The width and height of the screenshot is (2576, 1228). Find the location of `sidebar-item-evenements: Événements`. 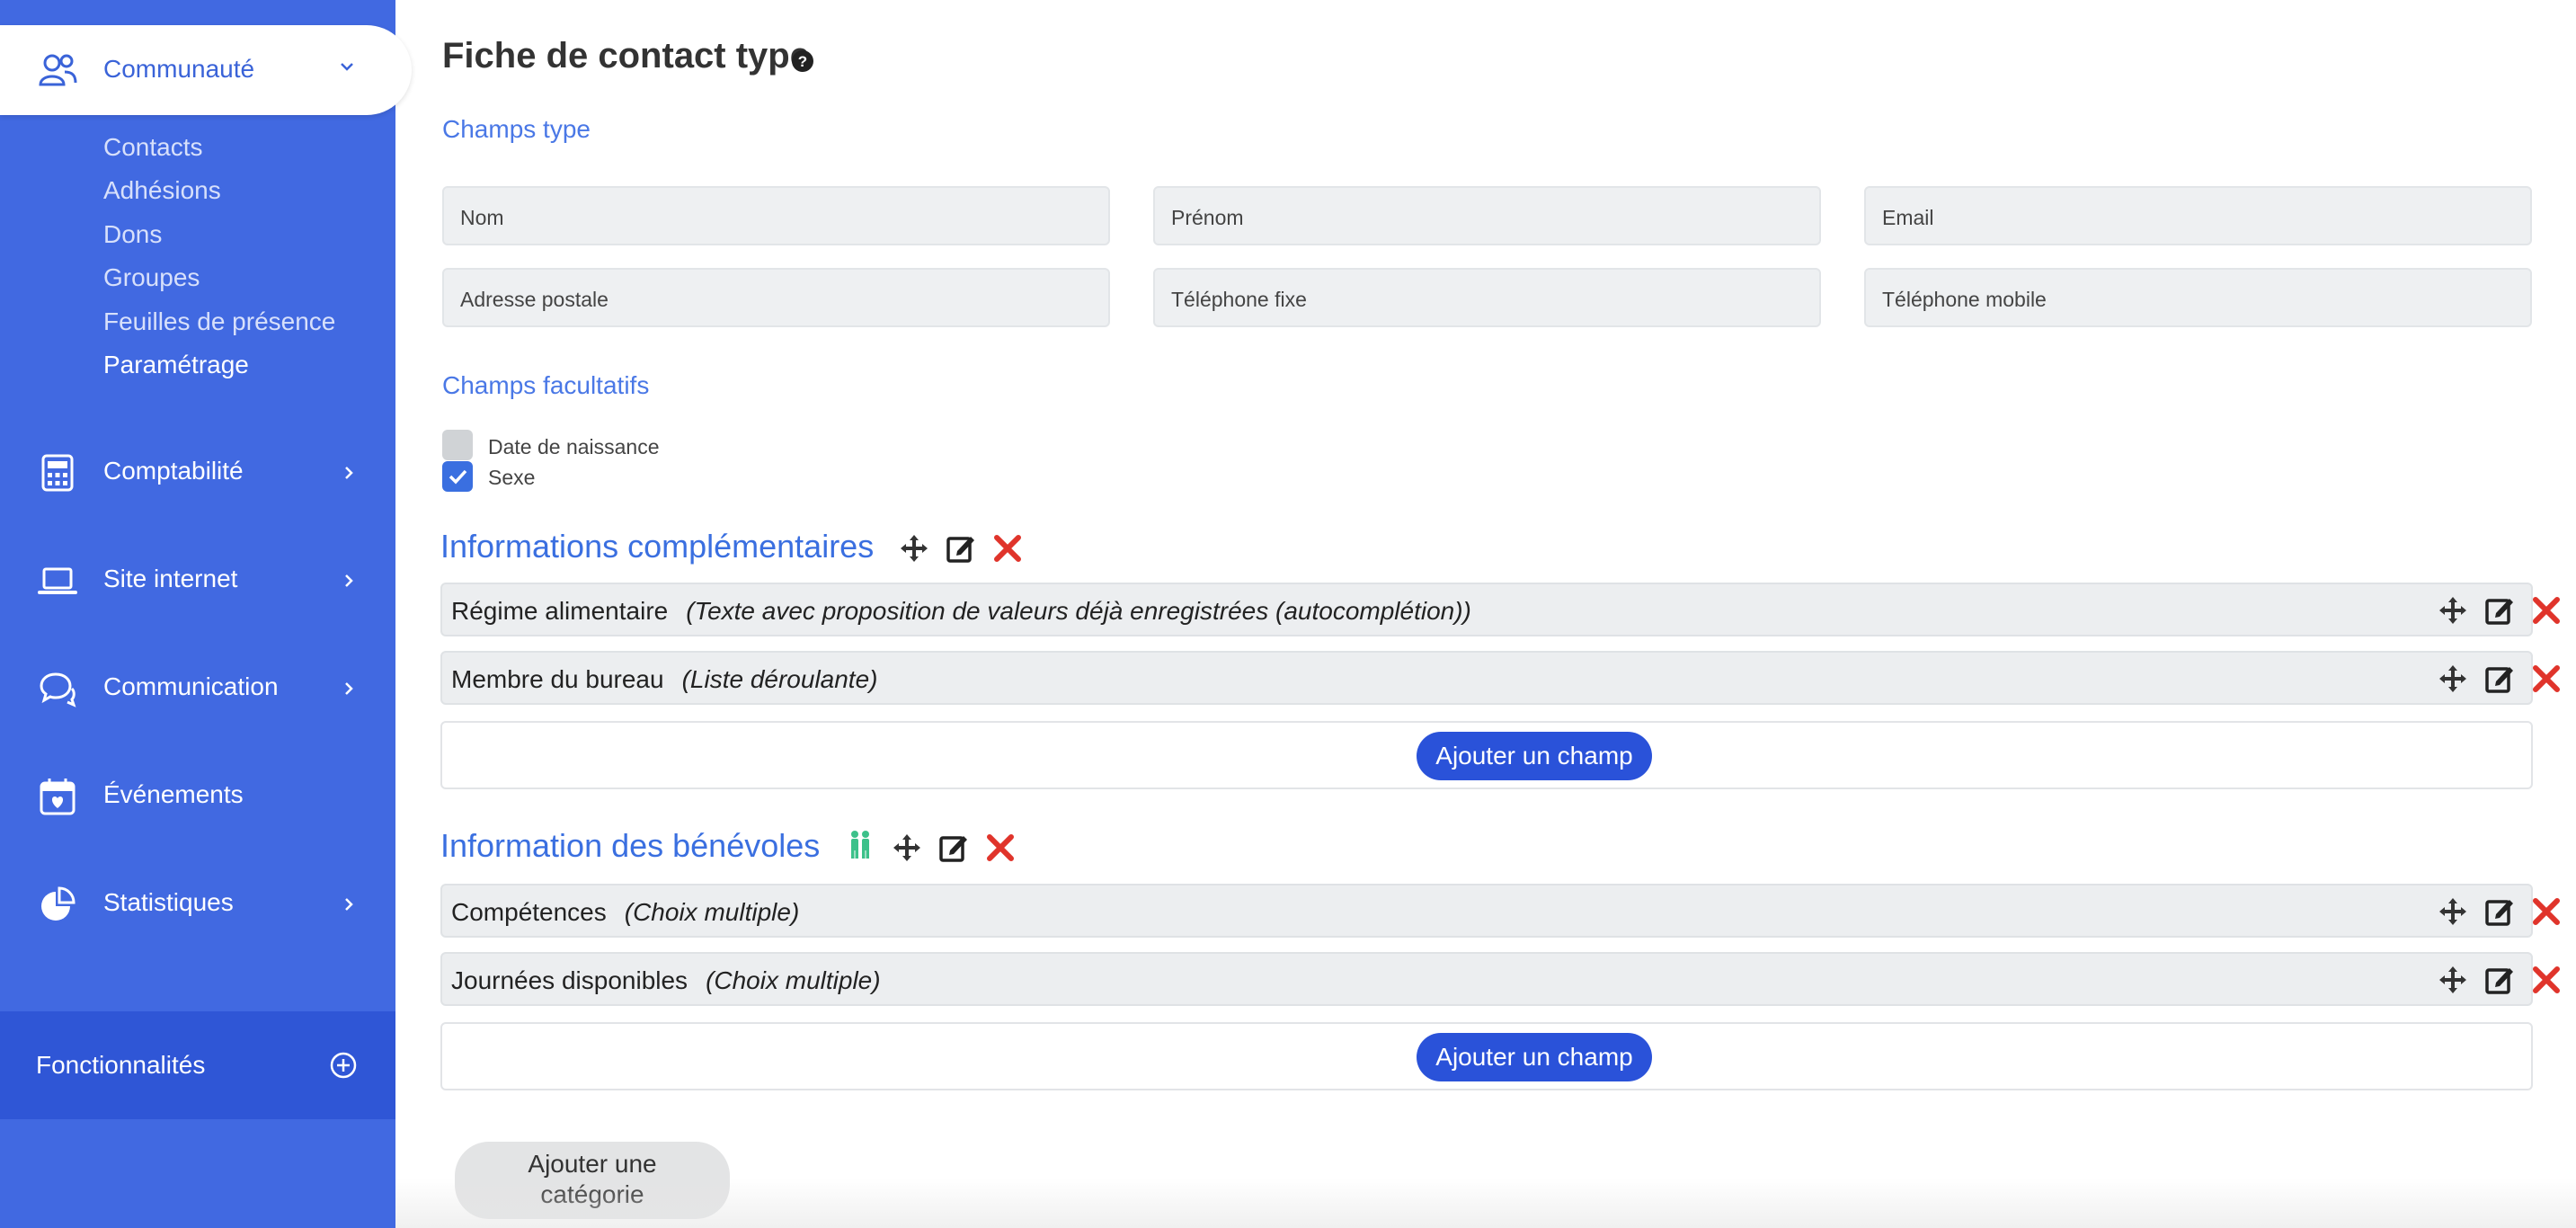

sidebar-item-evenements: Événements is located at coordinates (197, 795).